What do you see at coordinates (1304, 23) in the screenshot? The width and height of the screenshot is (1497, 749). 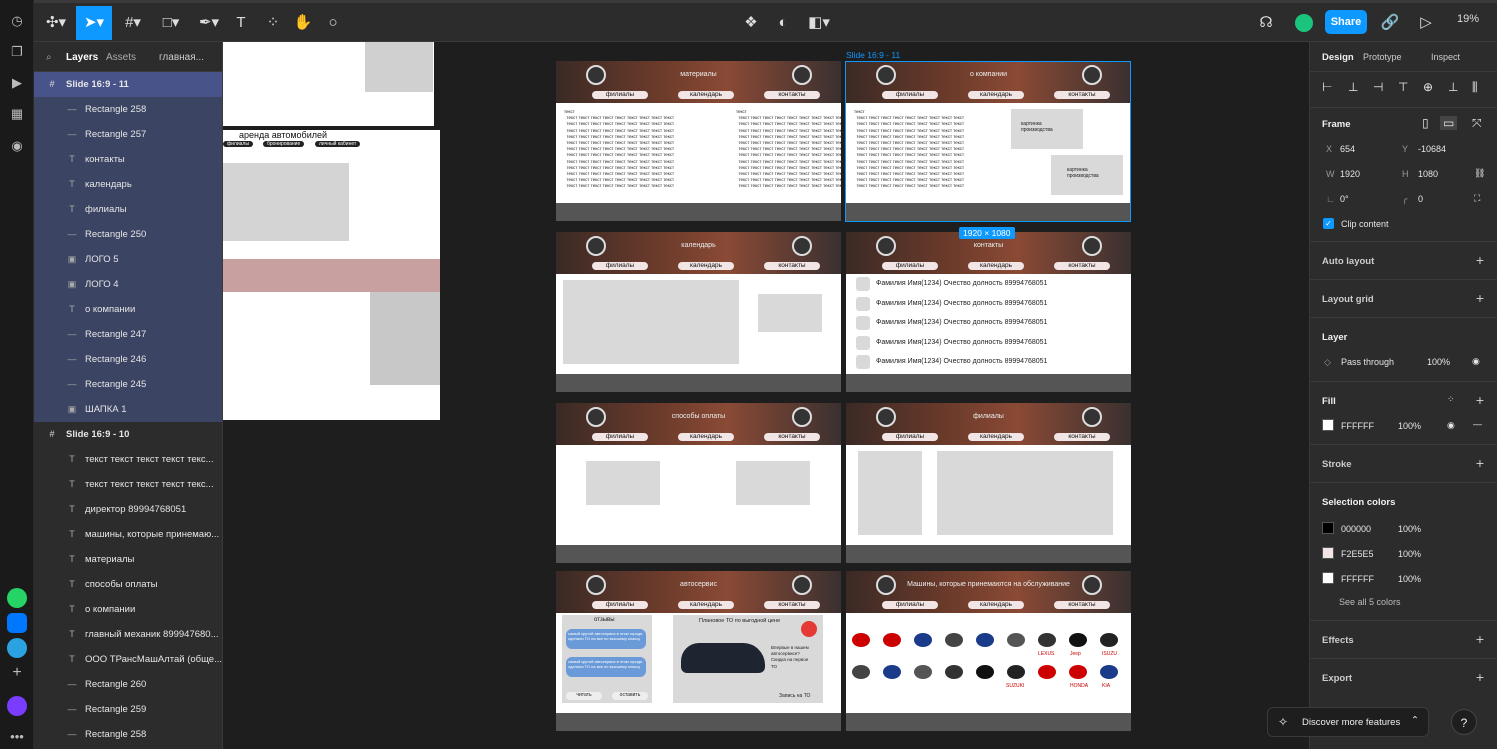 I see `avatar` at bounding box center [1304, 23].